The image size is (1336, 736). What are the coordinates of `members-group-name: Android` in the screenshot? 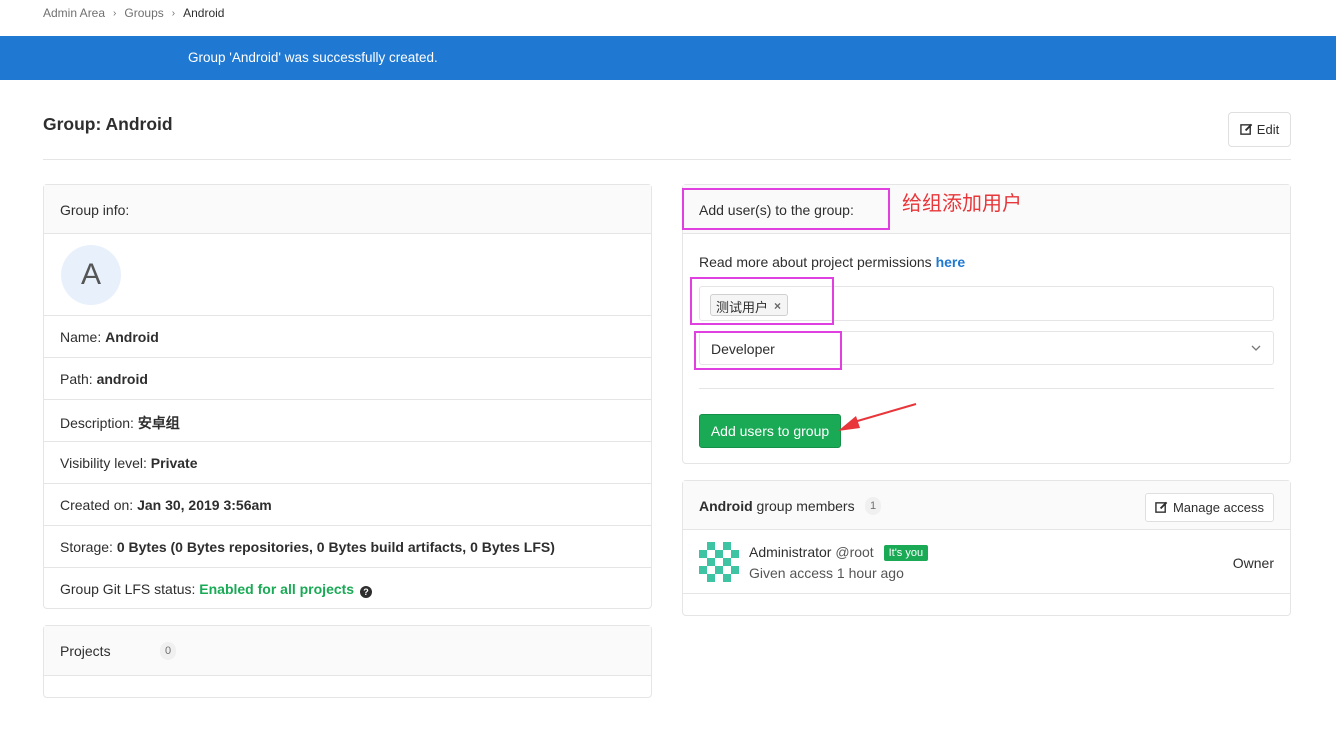 It's located at (726, 506).